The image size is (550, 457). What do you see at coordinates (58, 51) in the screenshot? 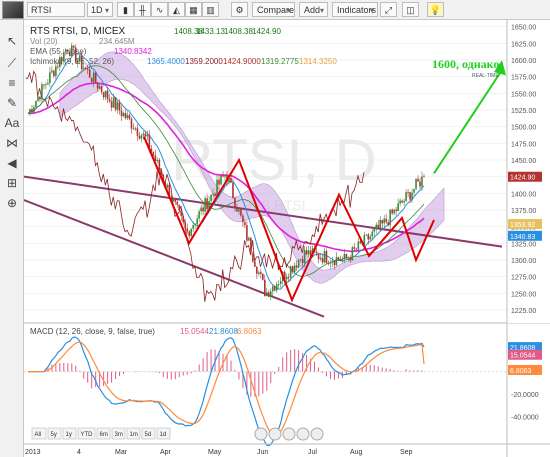
I see `legend-ema-label: EMA (55, close)` at bounding box center [58, 51].